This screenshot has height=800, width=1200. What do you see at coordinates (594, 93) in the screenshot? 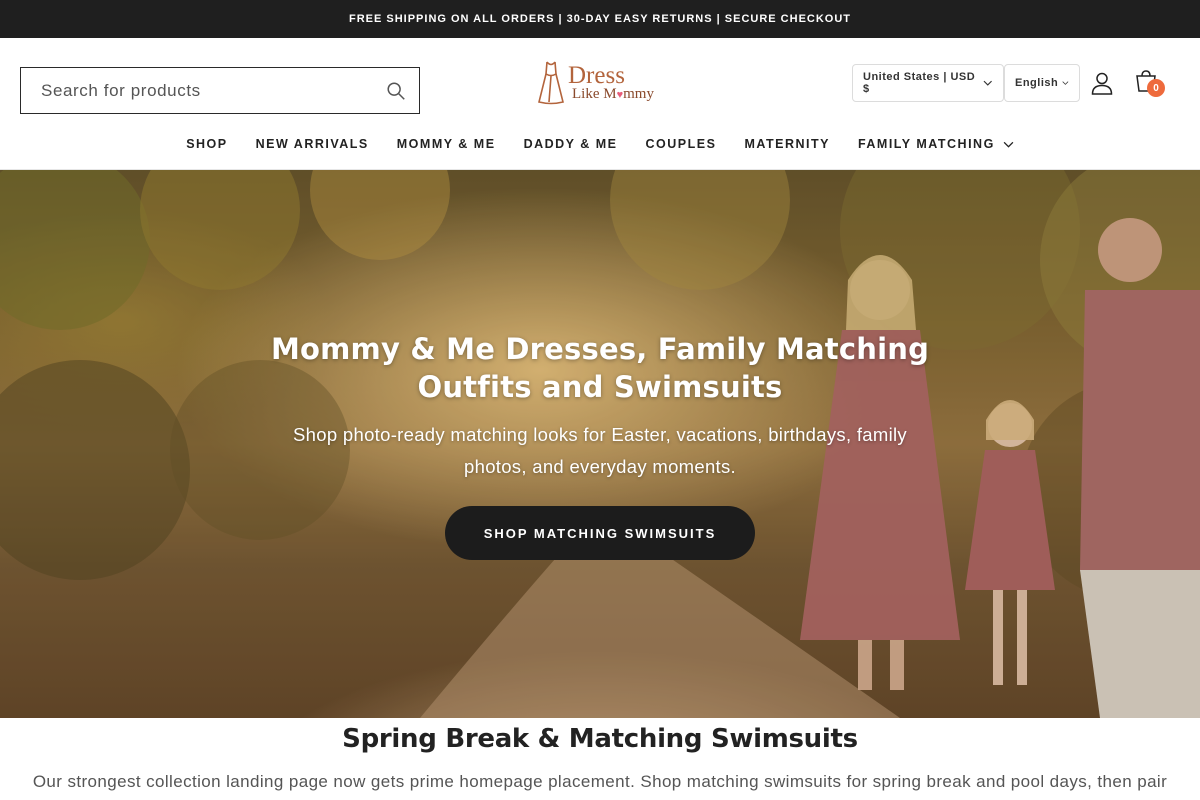
I see `logo-text-a: Like M` at bounding box center [594, 93].